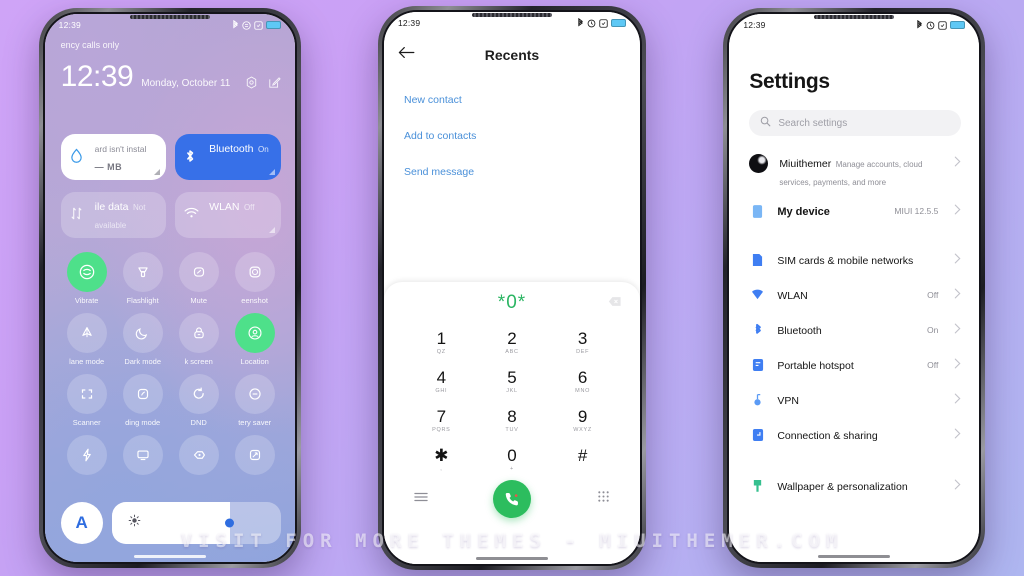 This screenshot has height=576, width=1024. Describe the element at coordinates (198, 422) in the screenshot. I see `toggle-label: DND` at that location.